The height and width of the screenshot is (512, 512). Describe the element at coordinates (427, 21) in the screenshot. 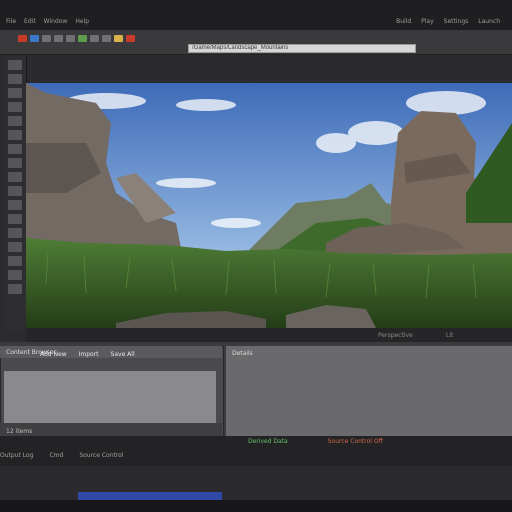

I see `play-button: Play` at that location.